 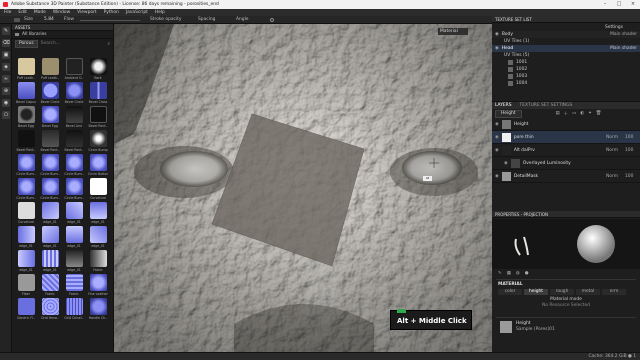 I want to click on texture-set-head: ◉ Head Main shader, so click(x=566, y=48).